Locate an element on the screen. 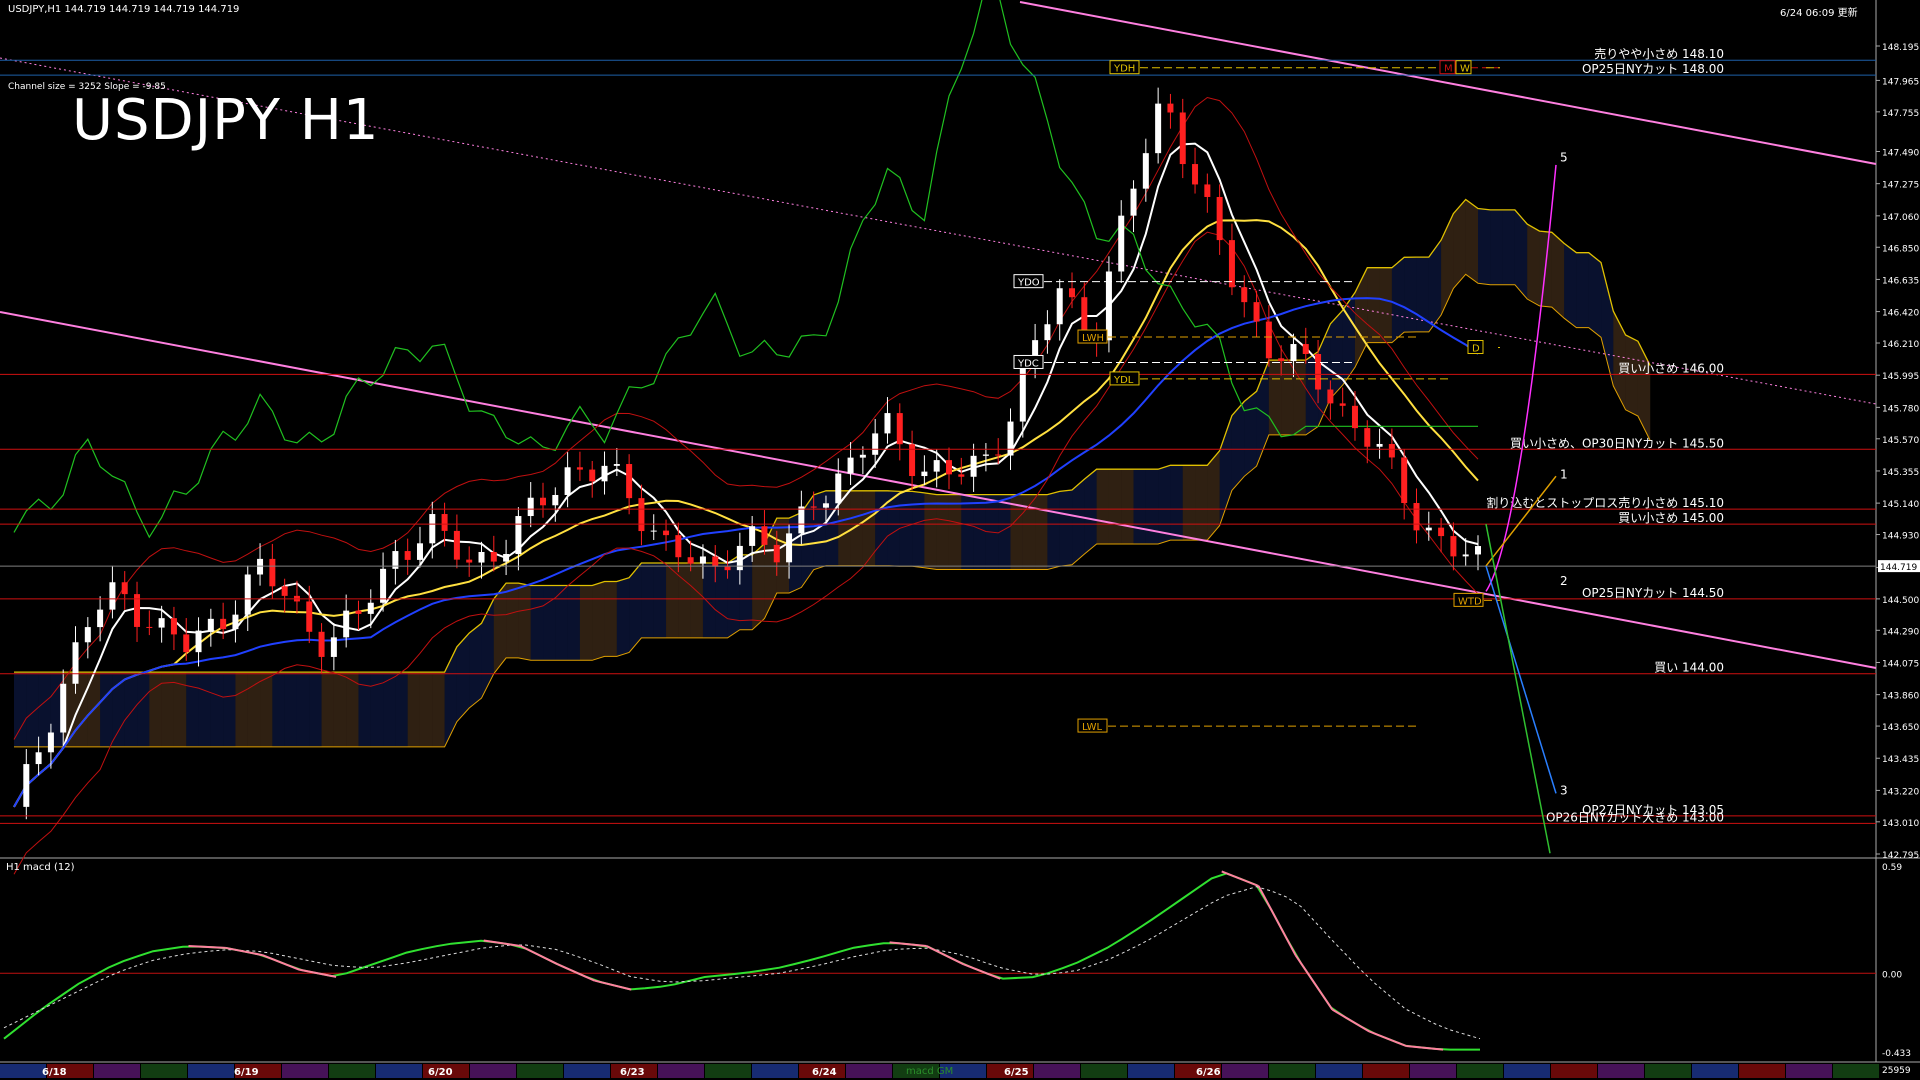  level-label: 買い小さめ 146.00 is located at coordinates (1671, 368).